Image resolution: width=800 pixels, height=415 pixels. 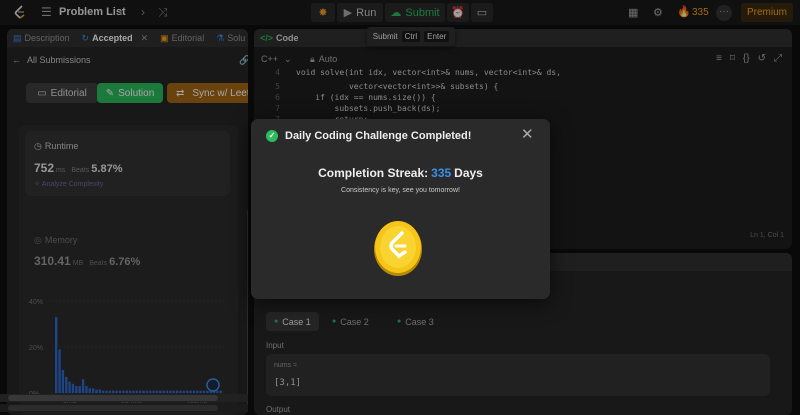 I want to click on streak-value: 335, so click(x=441, y=173).